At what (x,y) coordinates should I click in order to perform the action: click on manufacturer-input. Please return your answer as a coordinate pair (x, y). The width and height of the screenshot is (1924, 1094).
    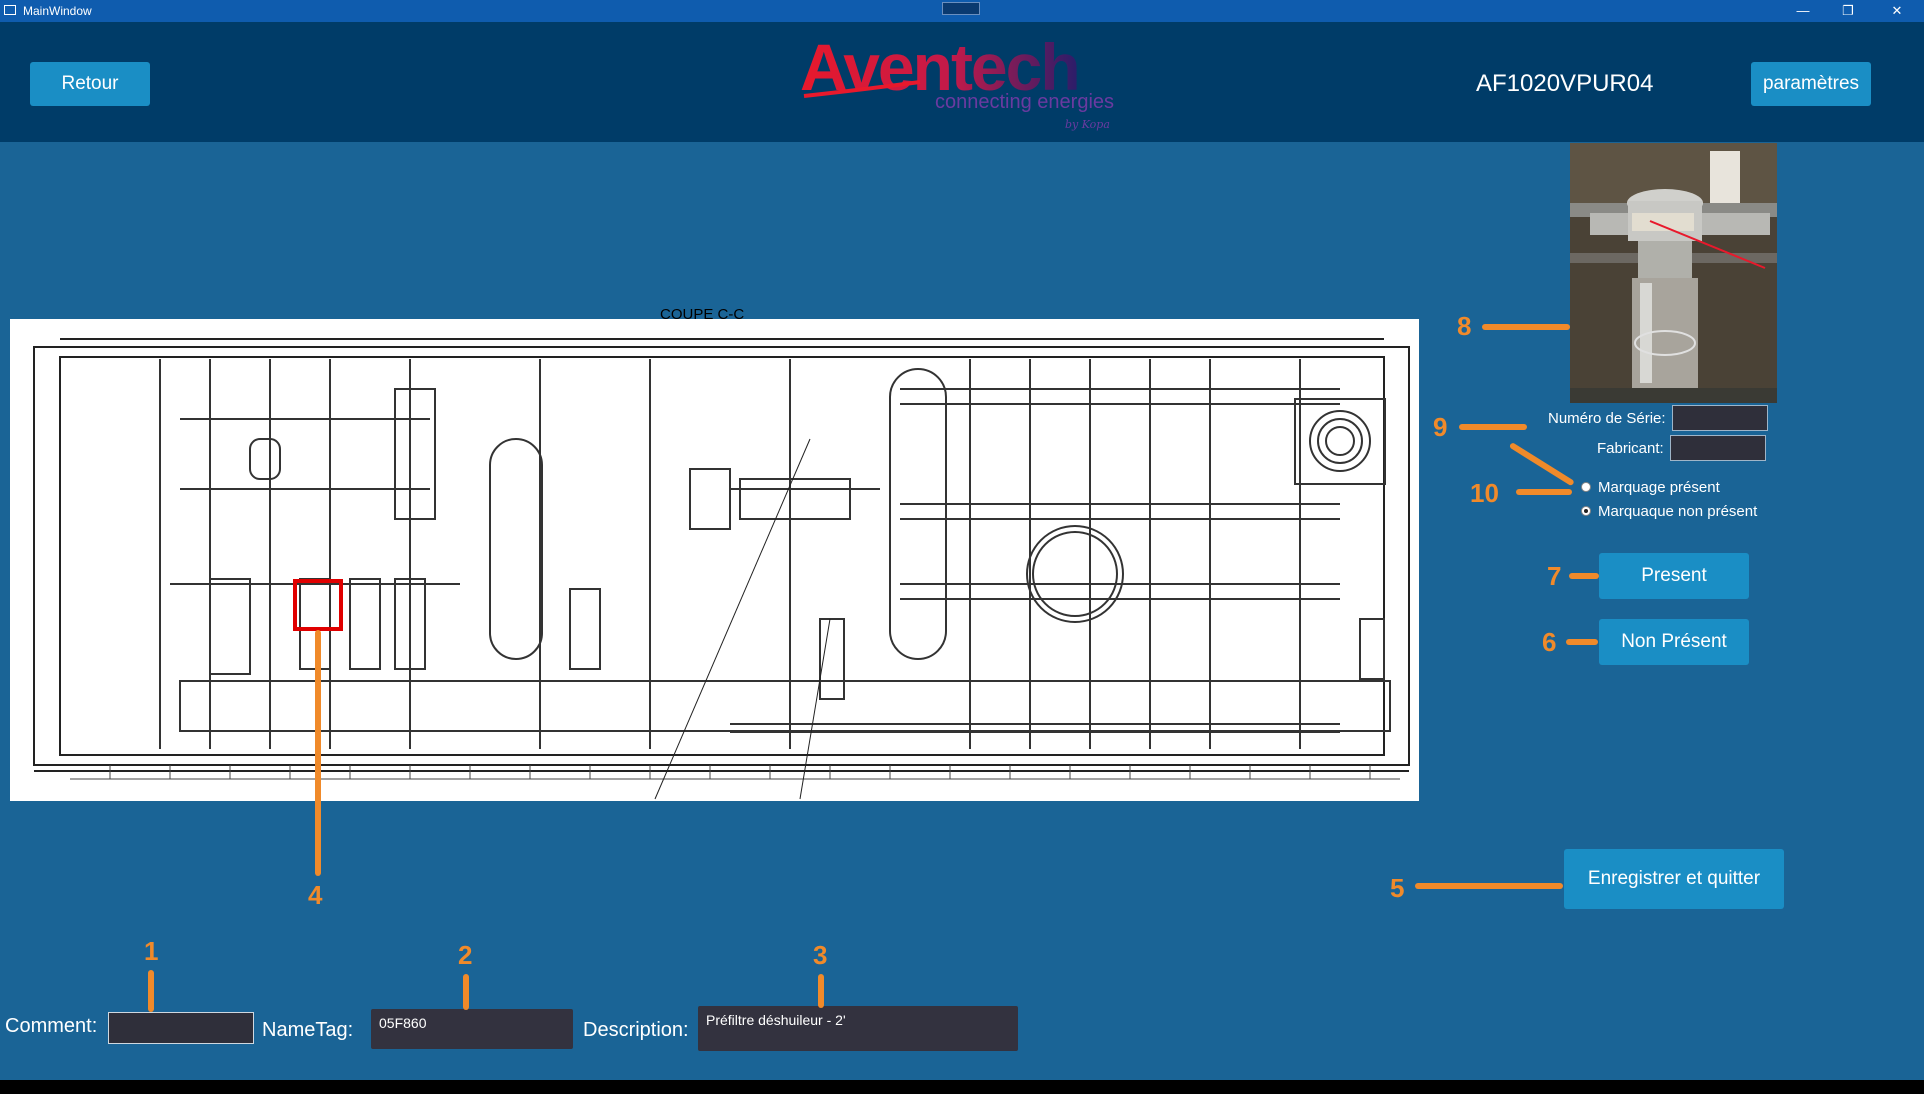
    Looking at the image, I should click on (1718, 448).